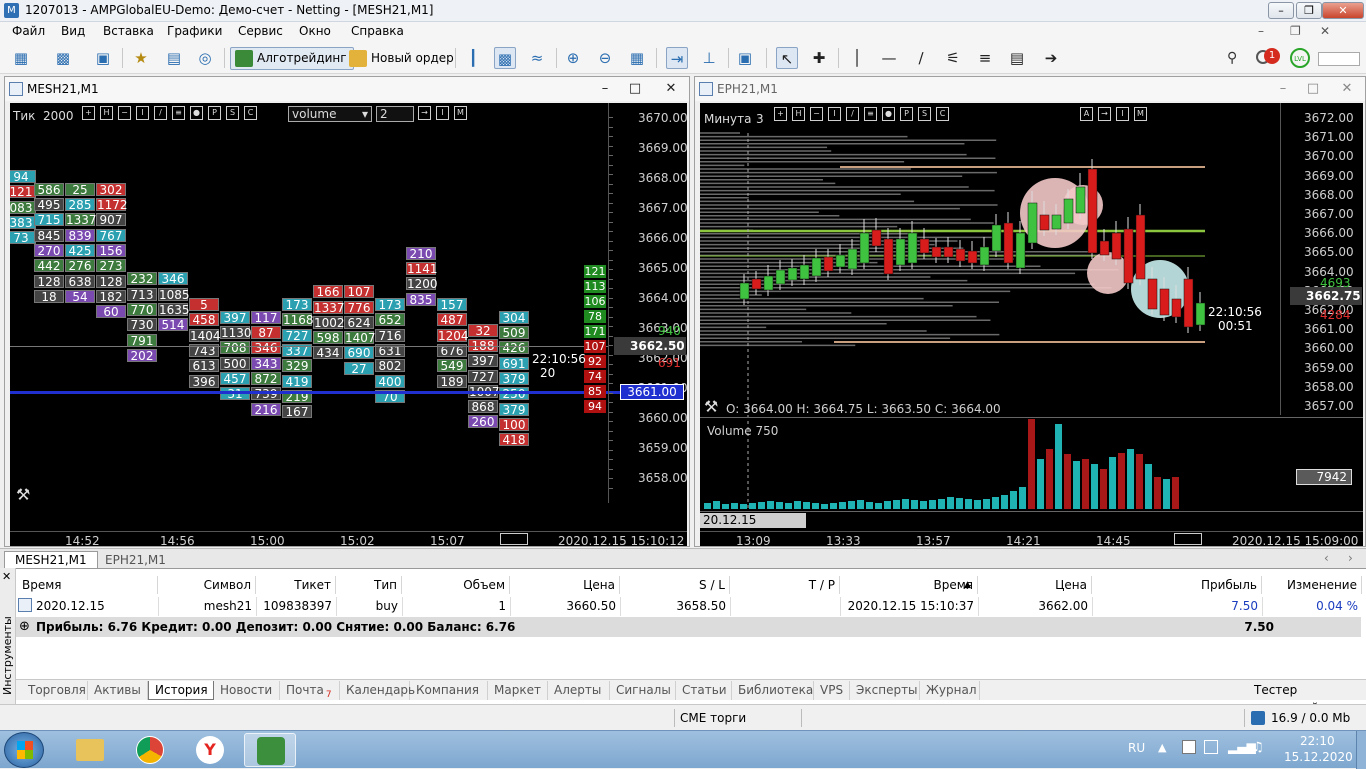  Describe the element at coordinates (236, 333) in the screenshot. I see `footprint-cell: 1130` at that location.